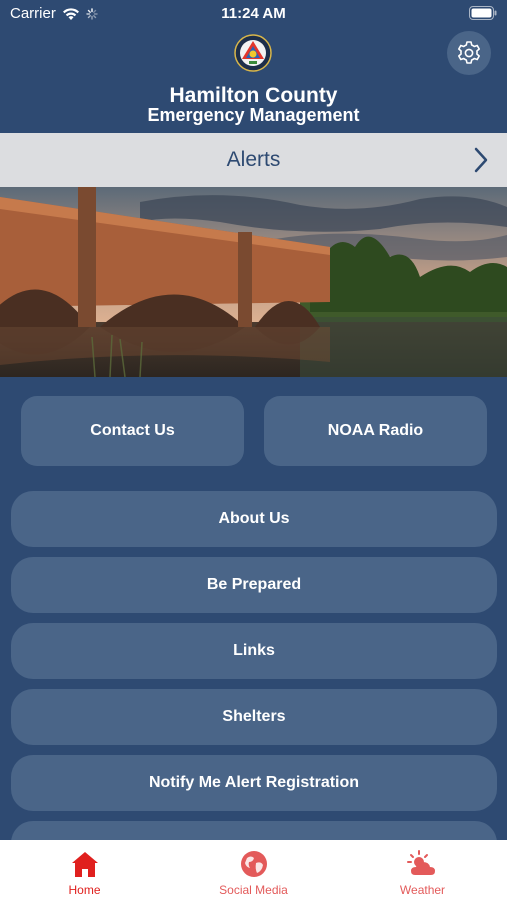 The height and width of the screenshot is (900, 507). I want to click on app-subtitle: Emergency Management, so click(253, 115).